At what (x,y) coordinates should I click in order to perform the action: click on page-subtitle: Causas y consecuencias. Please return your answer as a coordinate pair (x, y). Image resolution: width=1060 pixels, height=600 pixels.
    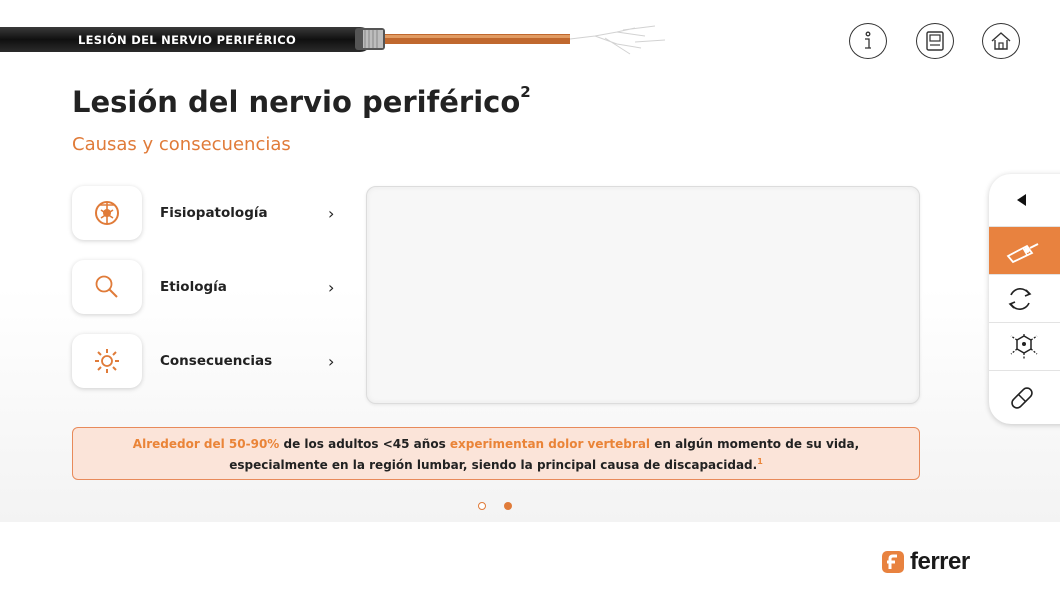
    Looking at the image, I should click on (181, 144).